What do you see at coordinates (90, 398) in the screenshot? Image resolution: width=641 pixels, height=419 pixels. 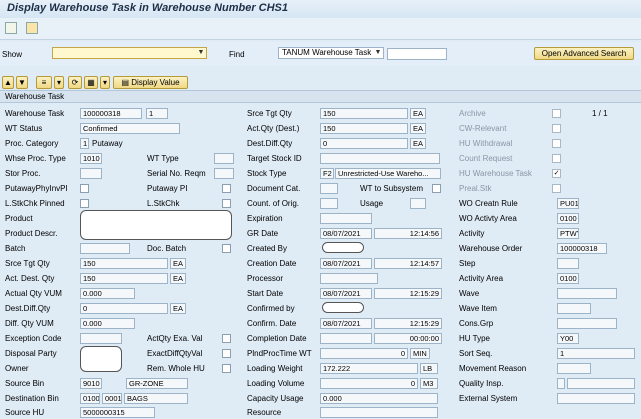 I see `dest-bin-a-field: 0100` at bounding box center [90, 398].